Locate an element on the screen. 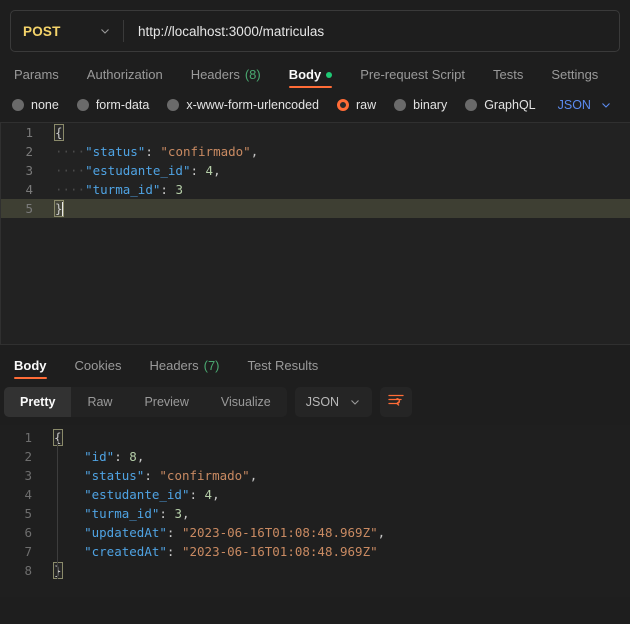 The height and width of the screenshot is (624, 630). code-line: 3 ····"estudante_id": 4, is located at coordinates (315, 170).